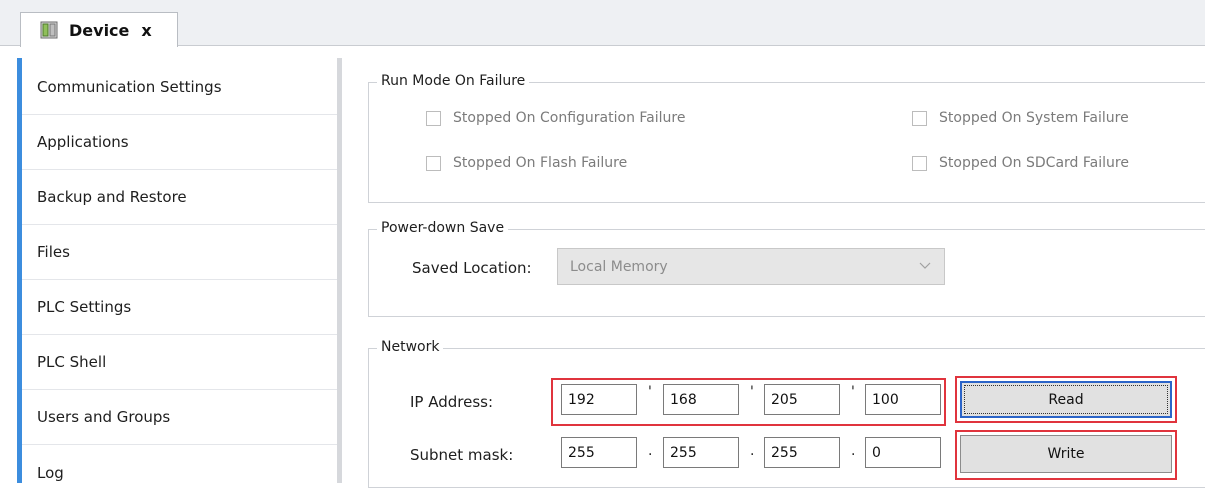 This screenshot has height=500, width=1205. I want to click on read-button: Read, so click(1066, 399).